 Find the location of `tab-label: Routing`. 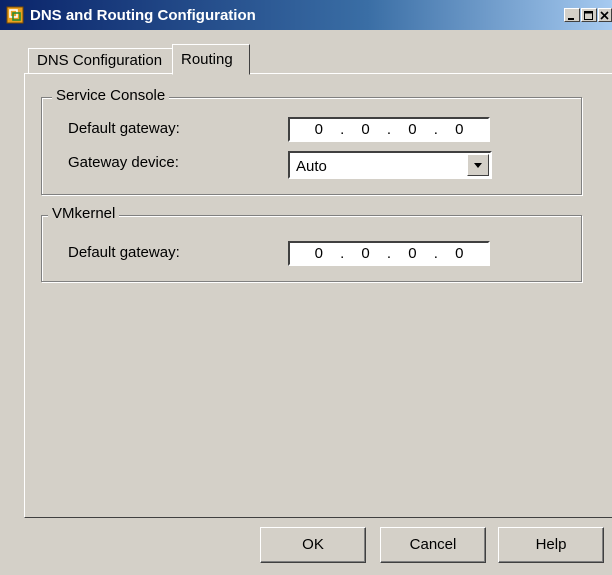

tab-label: Routing is located at coordinates (207, 59).